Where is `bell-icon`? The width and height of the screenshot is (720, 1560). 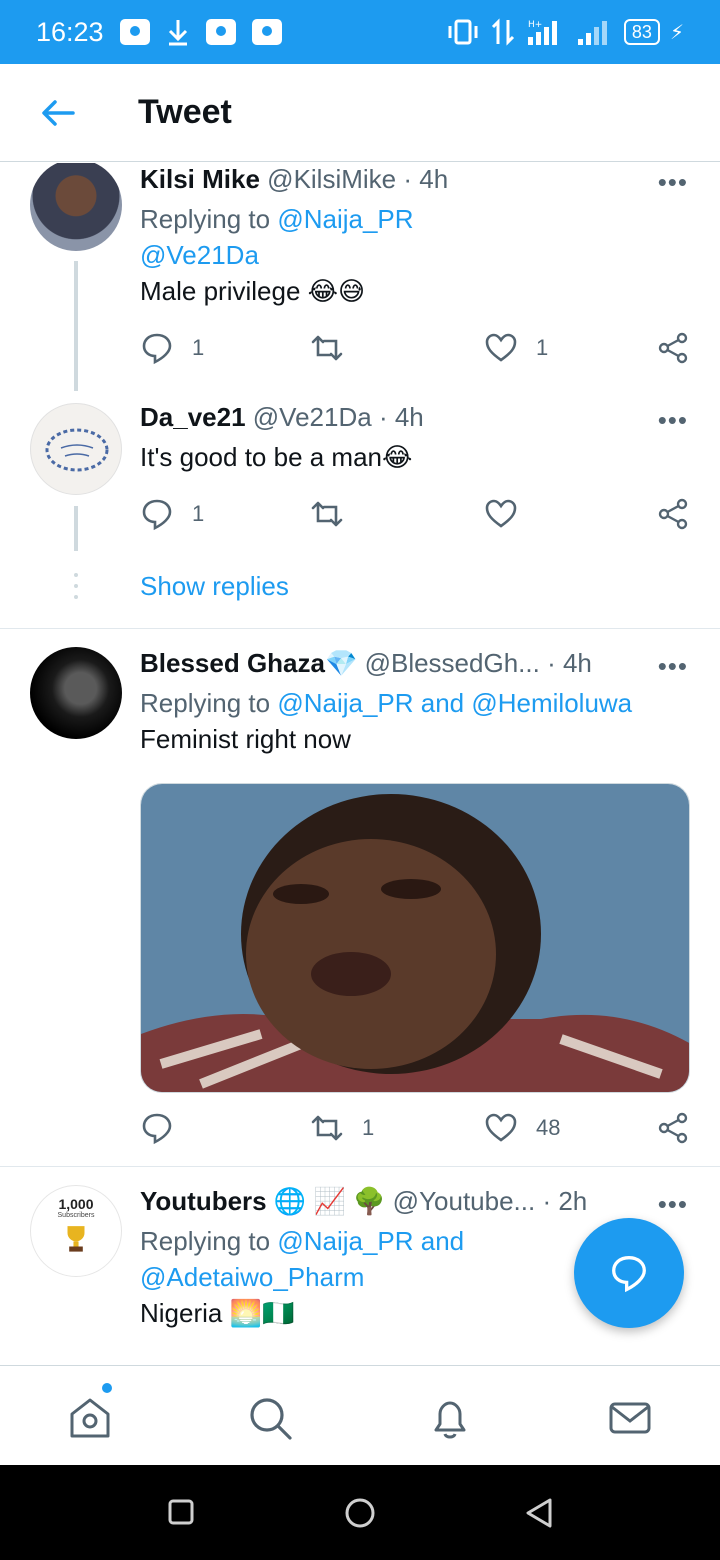 bell-icon is located at coordinates (450, 1420).